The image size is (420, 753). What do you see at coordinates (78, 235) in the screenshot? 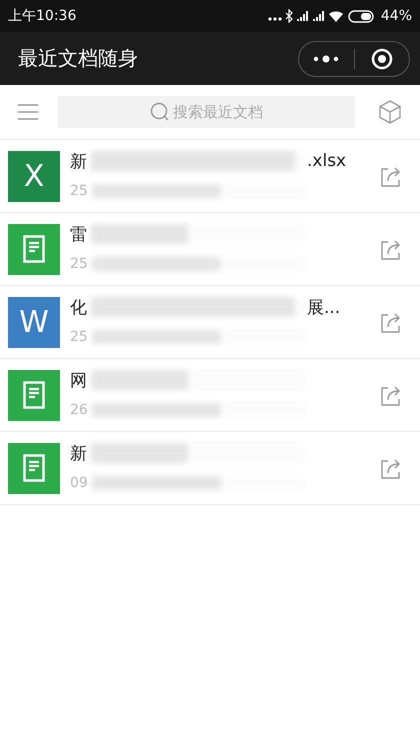
I see `file-name: 雷` at bounding box center [78, 235].